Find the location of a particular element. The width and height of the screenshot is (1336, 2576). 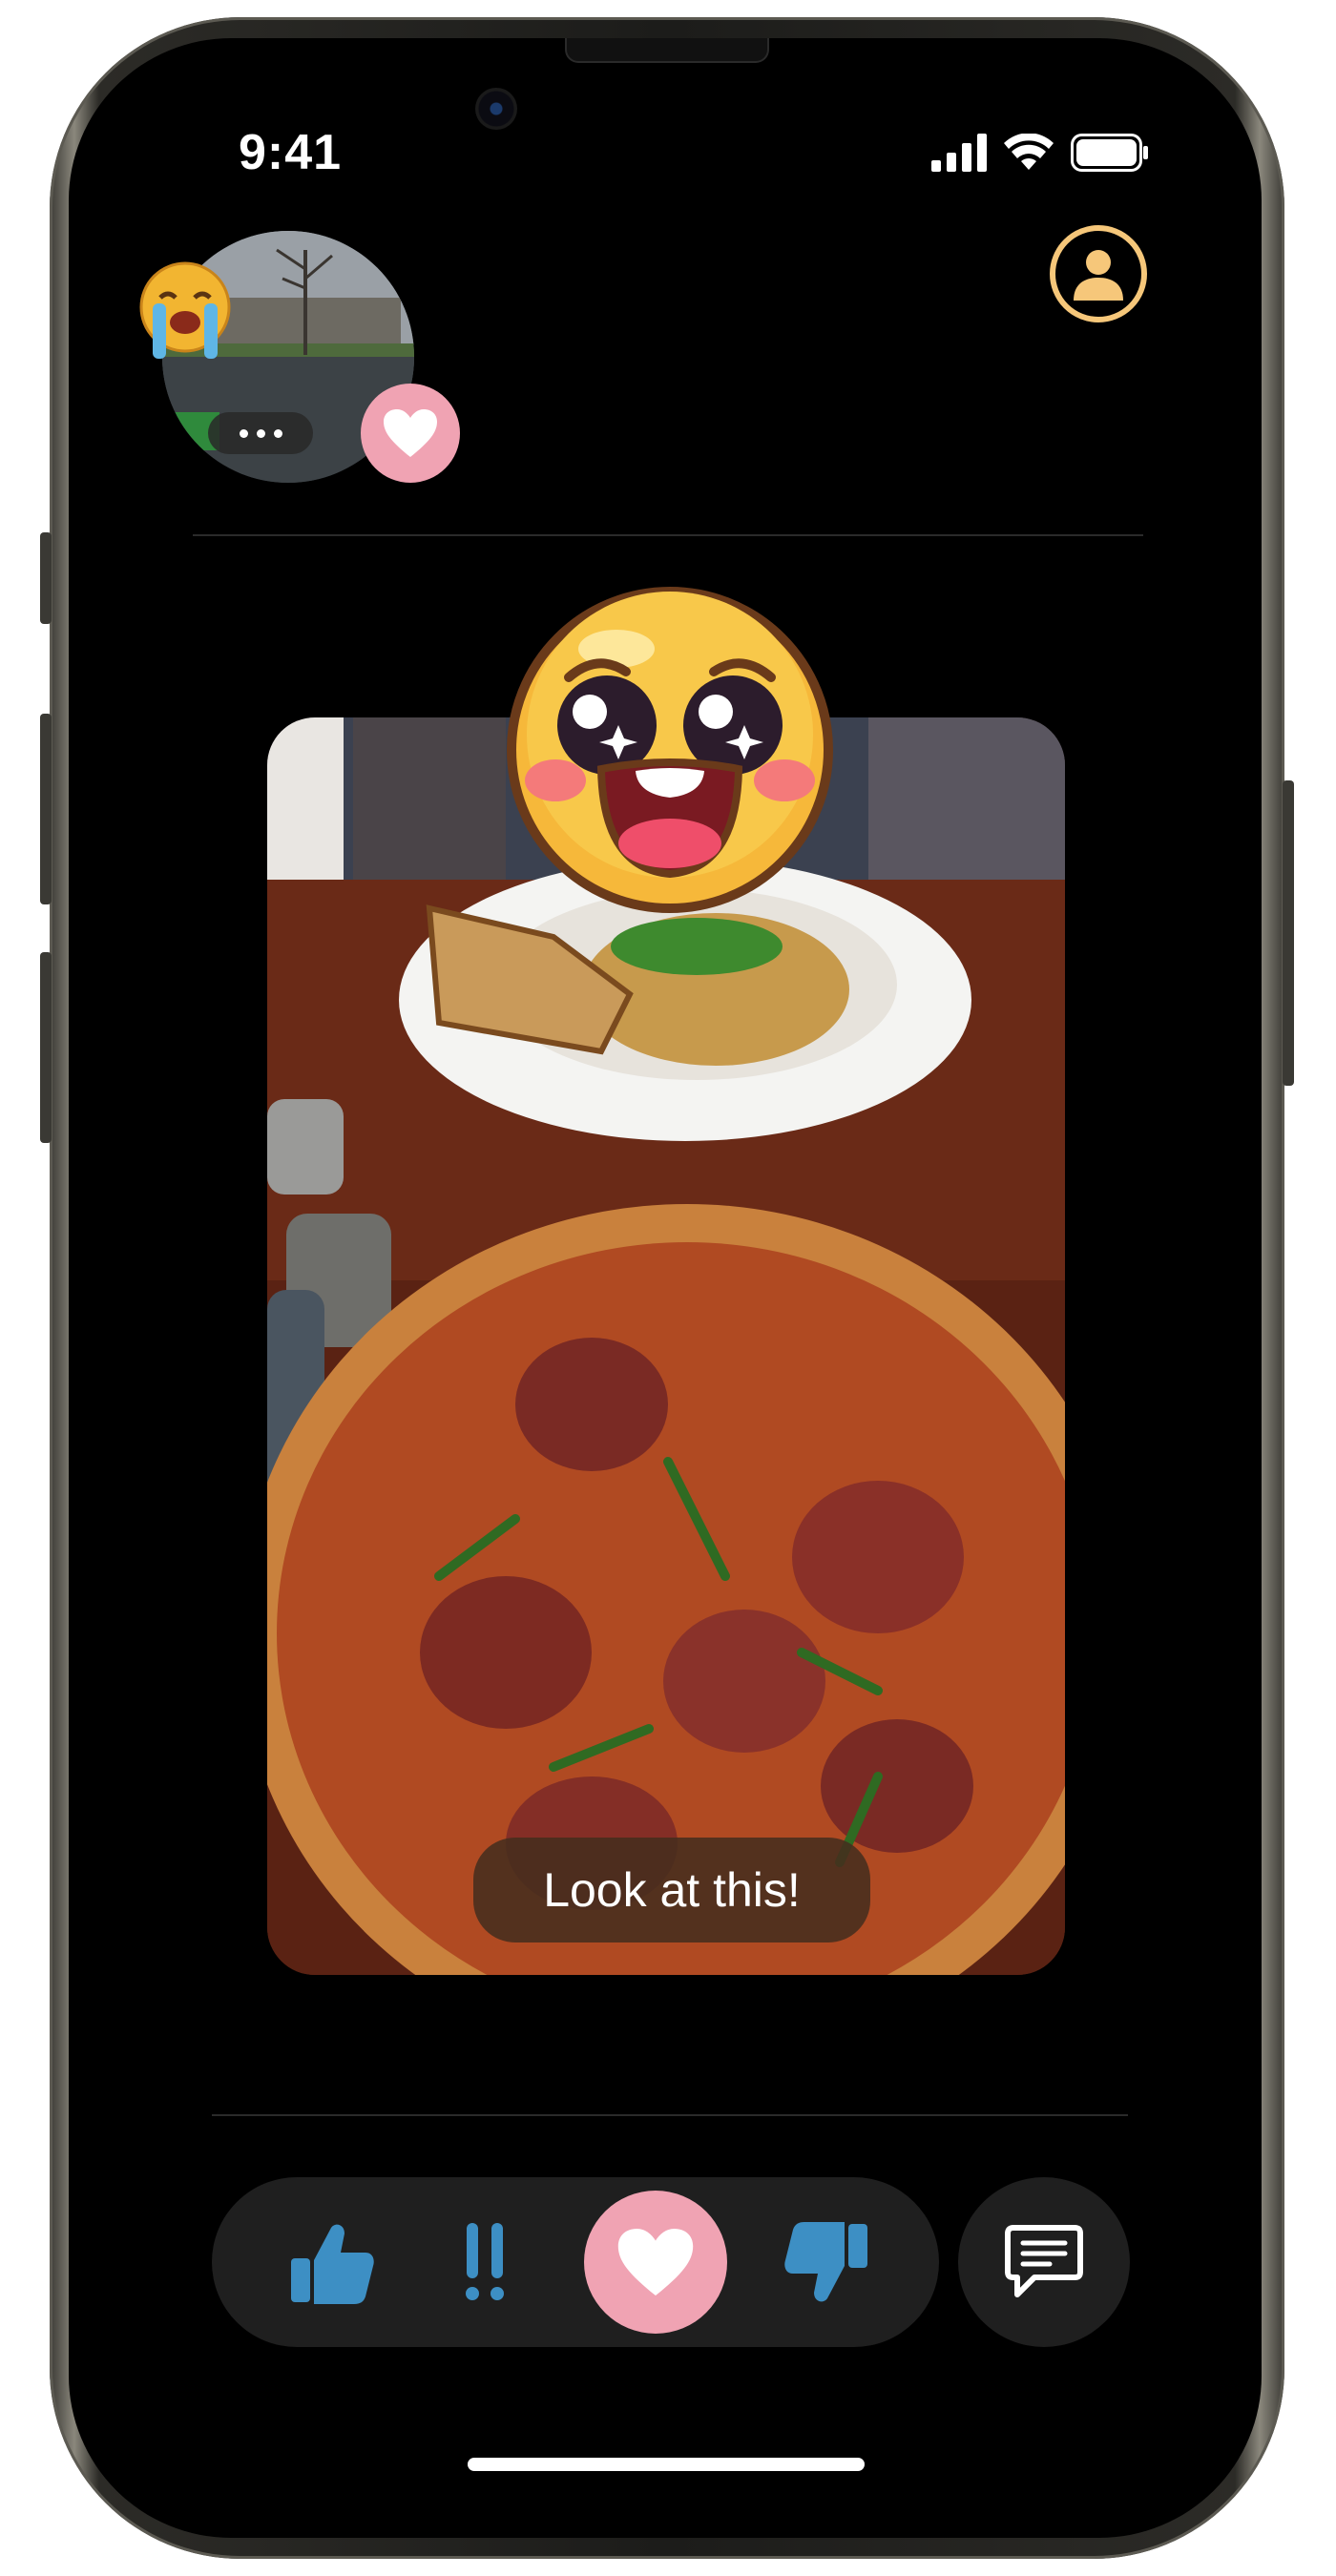

love-reaction-button is located at coordinates (655, 2262).